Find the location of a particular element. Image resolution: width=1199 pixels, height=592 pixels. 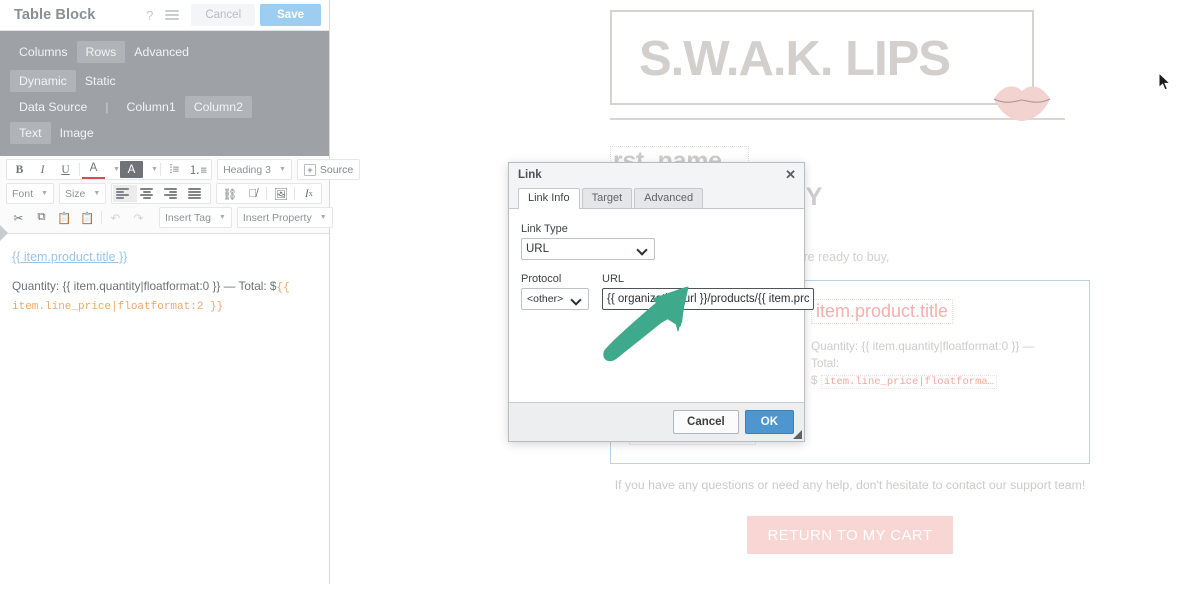

image-icon: 🖼 is located at coordinates (280, 193).